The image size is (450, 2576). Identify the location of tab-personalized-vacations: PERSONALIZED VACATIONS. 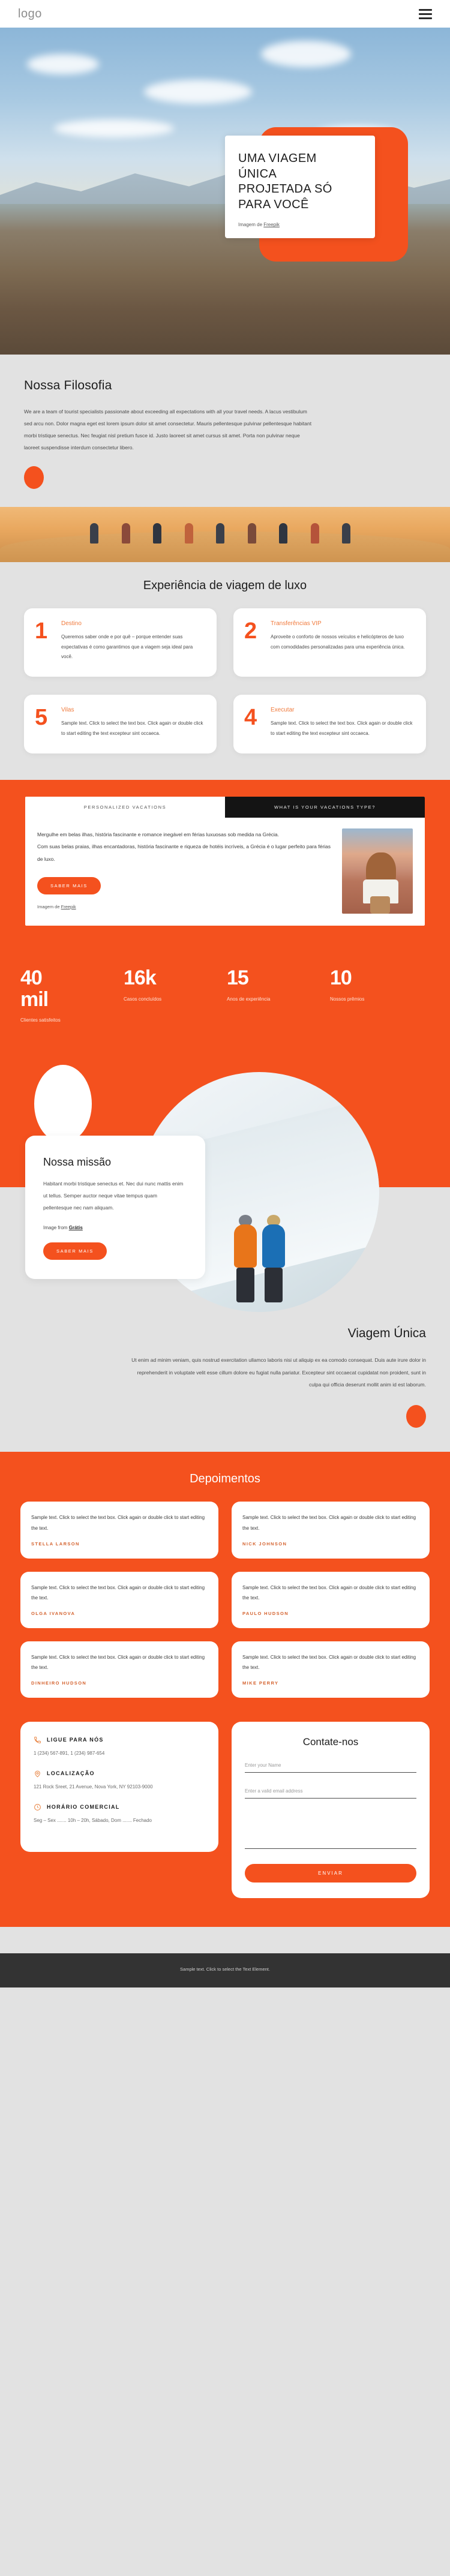
(125, 807).